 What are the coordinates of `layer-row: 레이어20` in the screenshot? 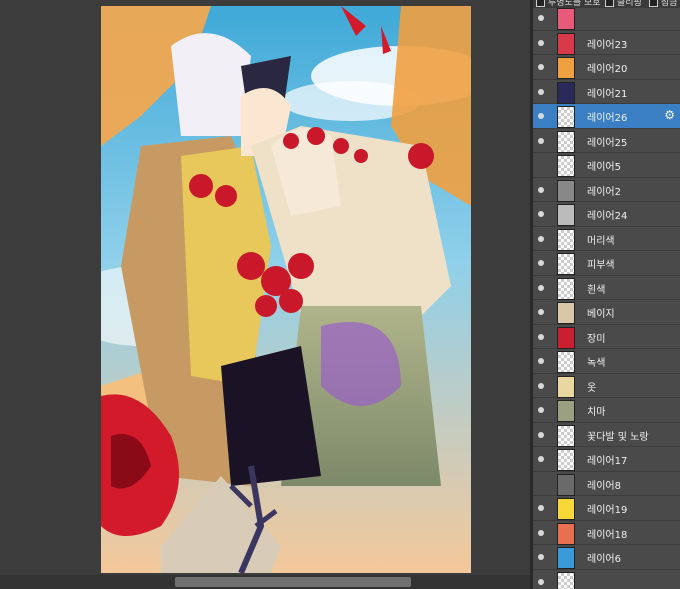 It's located at (606, 67).